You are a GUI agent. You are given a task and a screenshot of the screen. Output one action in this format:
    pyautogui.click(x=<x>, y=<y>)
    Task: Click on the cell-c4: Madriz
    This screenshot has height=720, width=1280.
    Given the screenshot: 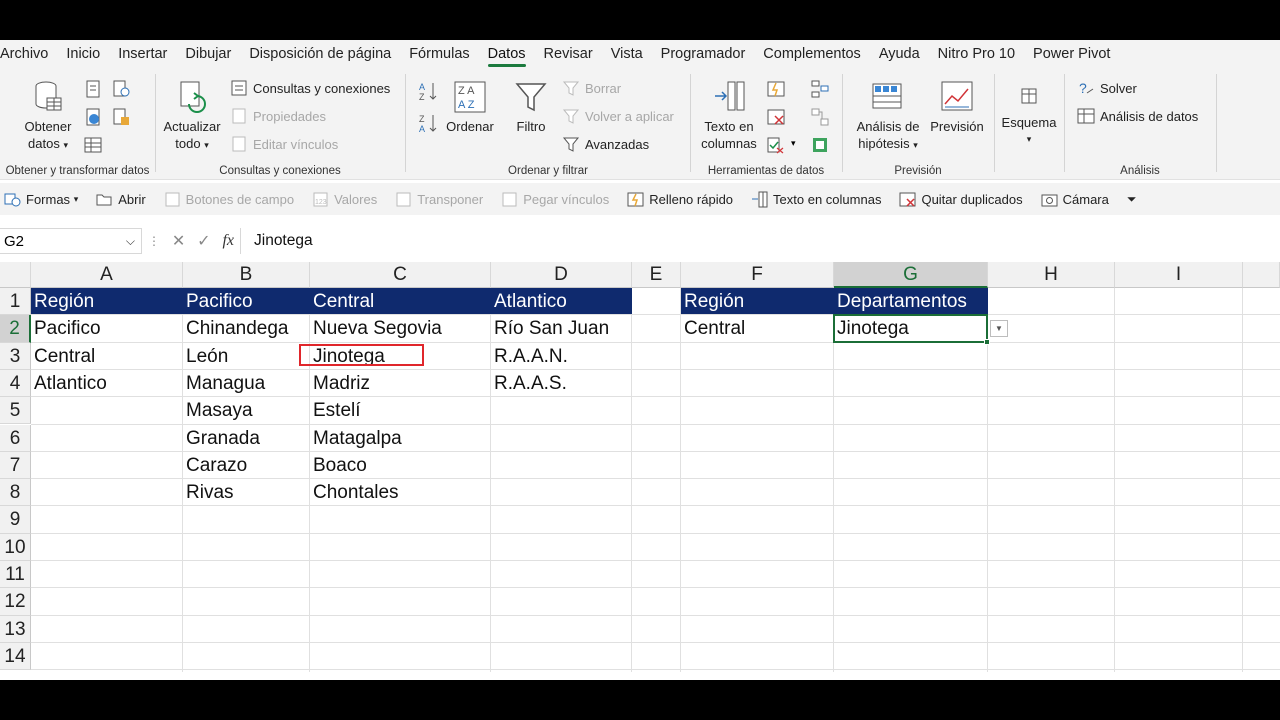 What is the action you would take?
    pyautogui.click(x=400, y=383)
    